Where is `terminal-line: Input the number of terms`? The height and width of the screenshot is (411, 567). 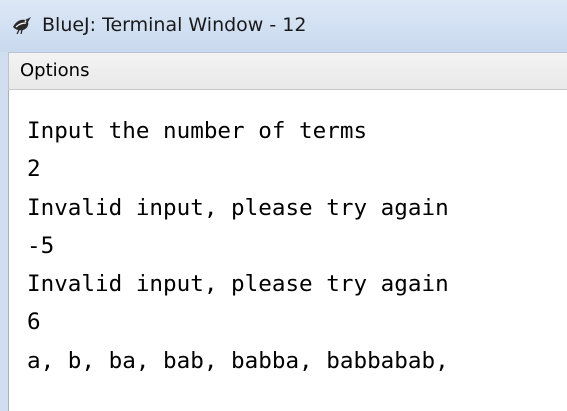
terminal-line: Input the number of terms is located at coordinates (197, 131).